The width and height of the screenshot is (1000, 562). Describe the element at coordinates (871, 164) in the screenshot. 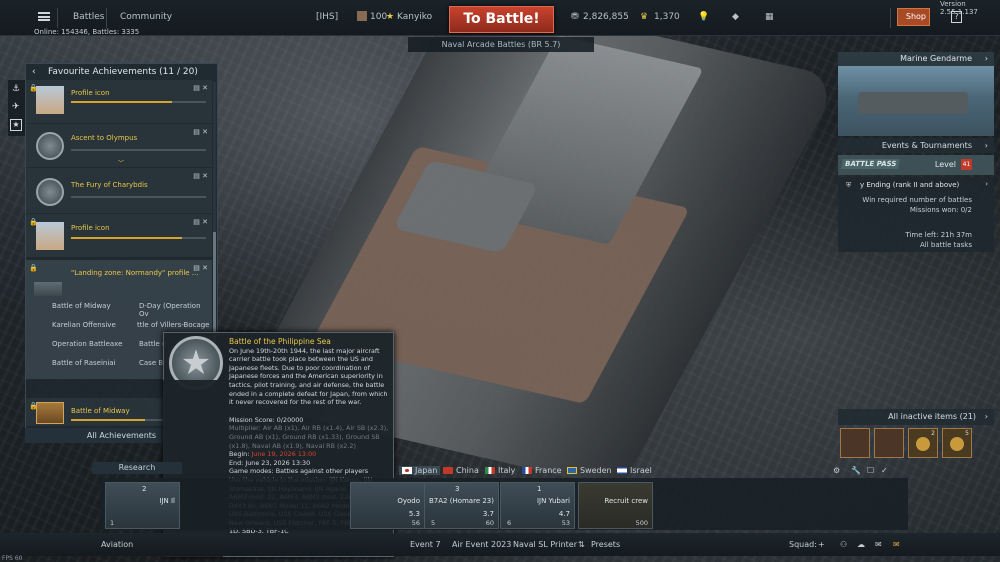

I see `battle-pass-logo: BATTLE PASS` at that location.